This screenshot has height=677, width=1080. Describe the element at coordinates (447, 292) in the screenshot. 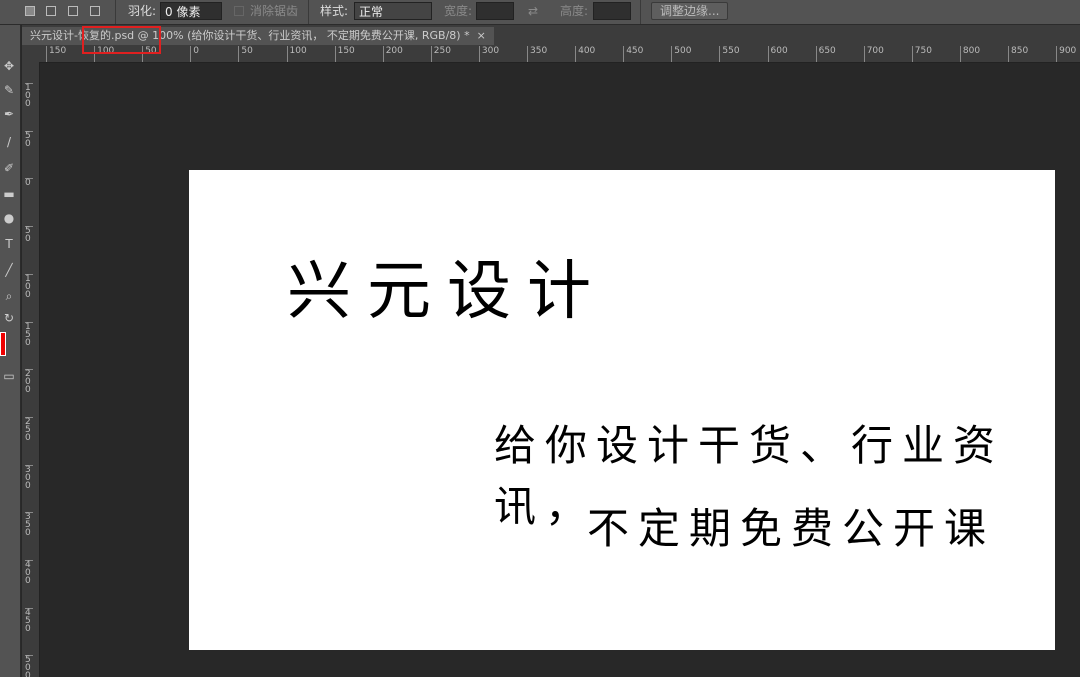

I see `canvas-title-text: 兴元设计` at that location.